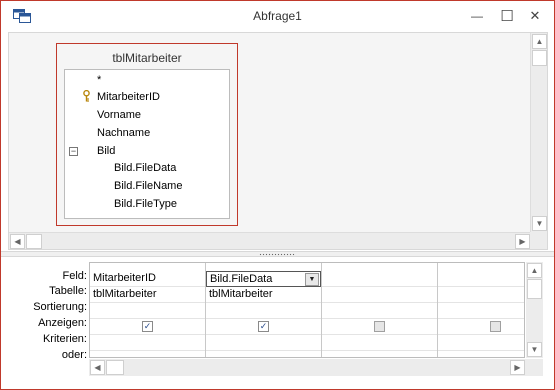 The width and height of the screenshot is (555, 390). I want to click on row-label-tabelle: Tabelle:, so click(68, 291).